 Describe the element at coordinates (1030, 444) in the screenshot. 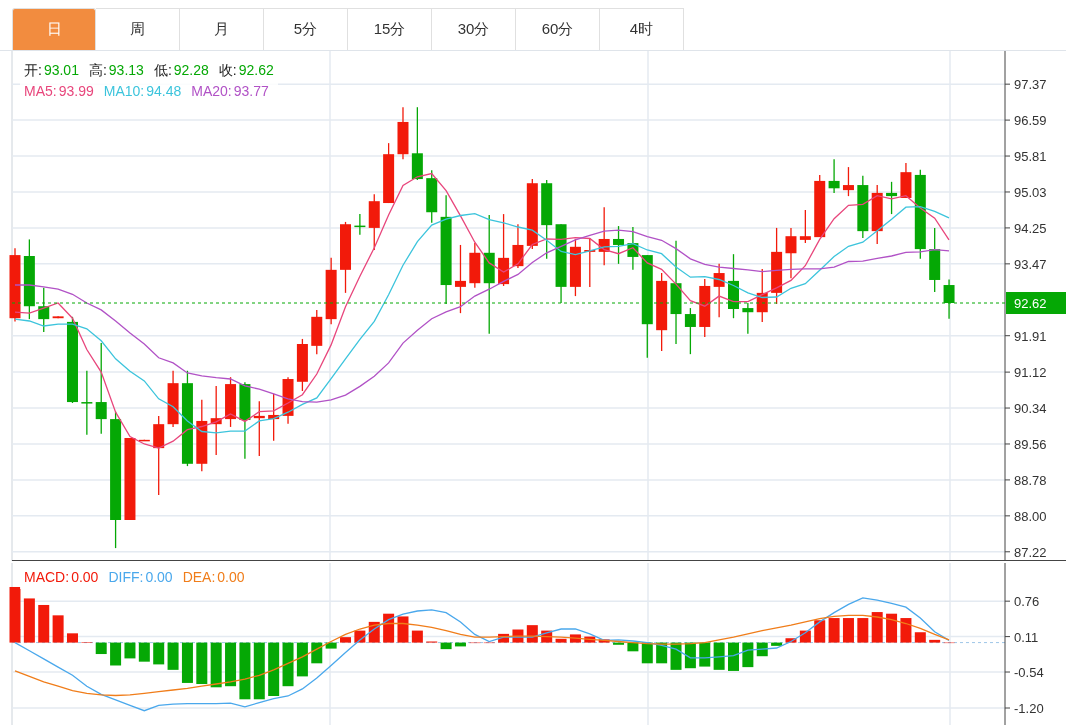

I see `axis-label: 89.56` at that location.